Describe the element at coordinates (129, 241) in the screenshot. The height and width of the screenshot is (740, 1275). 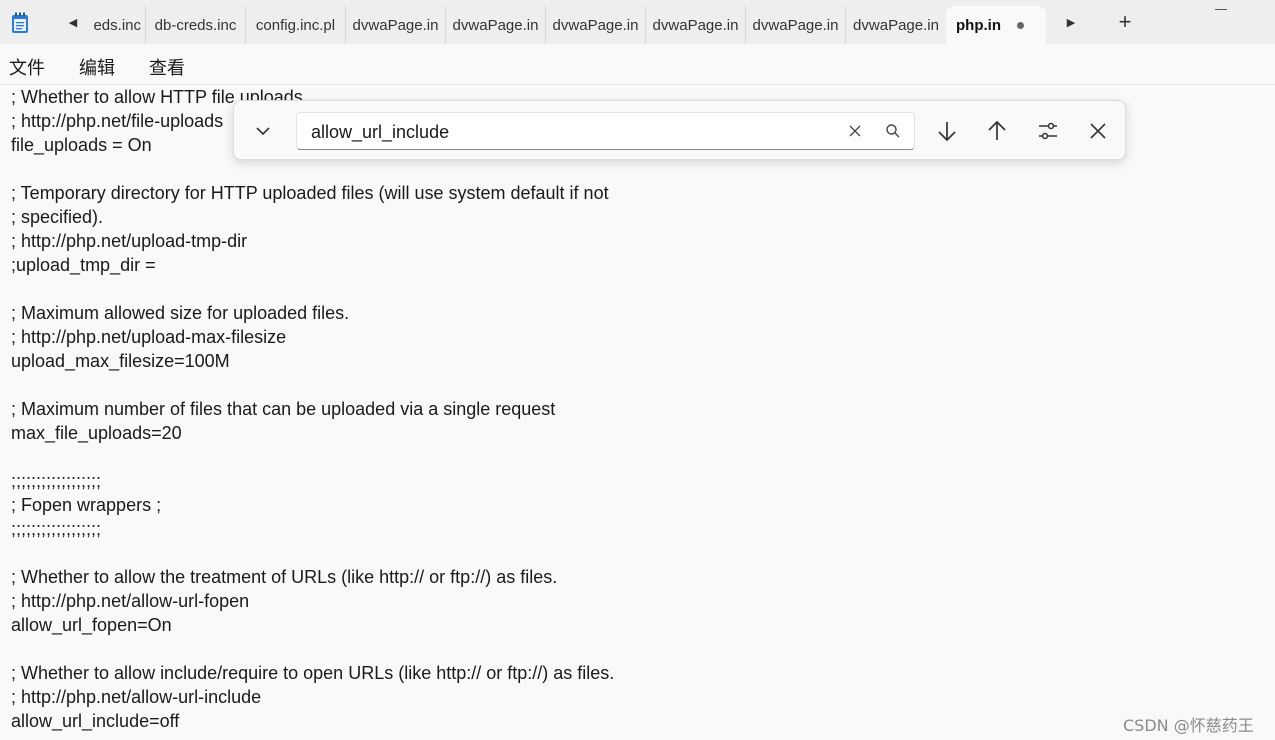
I see `editor-line: ; http://php.net/upload-tmp-dir` at that location.